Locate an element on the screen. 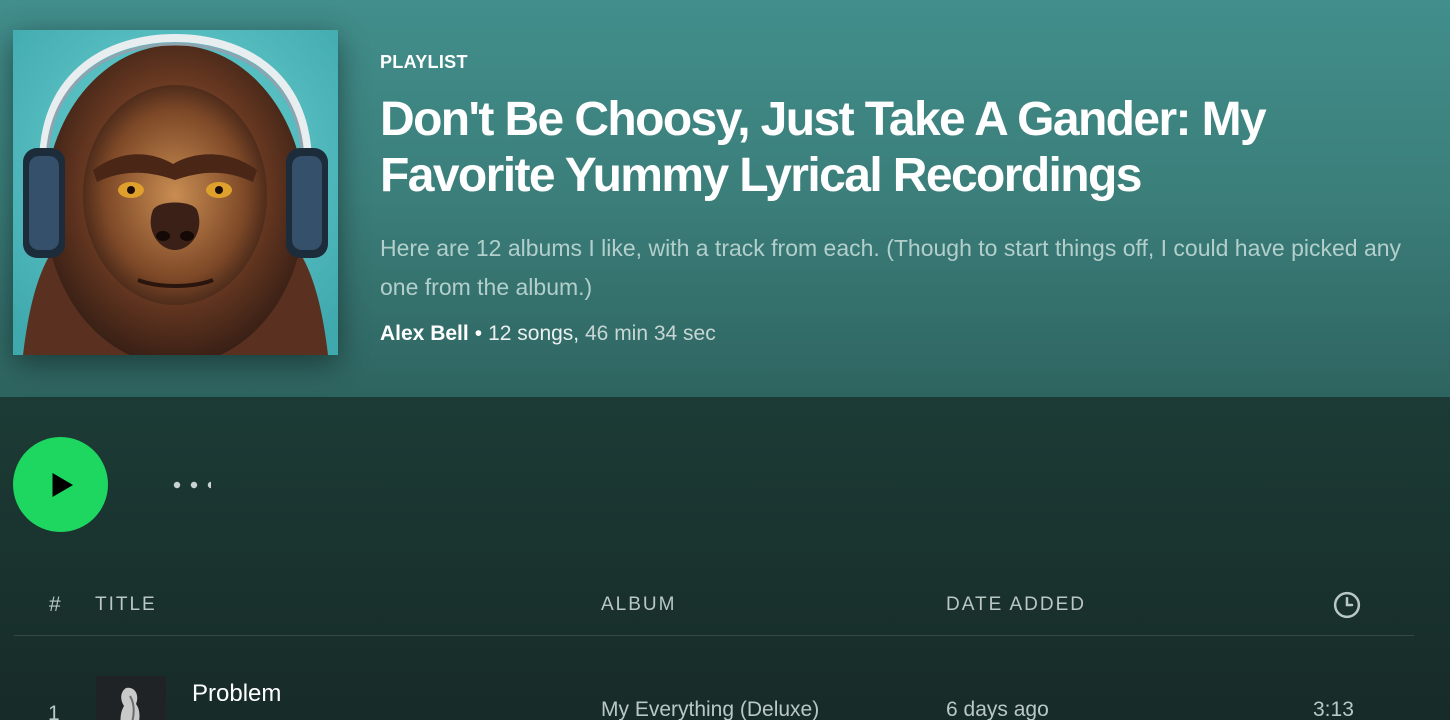 The height and width of the screenshot is (720, 1450). more-options-icon is located at coordinates (192, 485).